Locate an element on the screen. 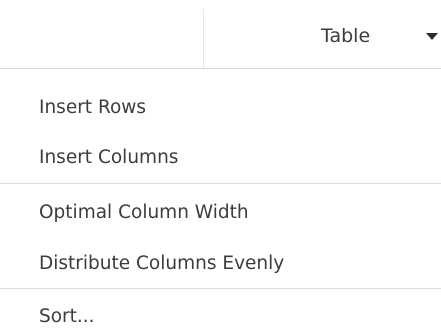 The width and height of the screenshot is (441, 335). menu-item-label: Distribute Columns Evenly is located at coordinates (162, 263).